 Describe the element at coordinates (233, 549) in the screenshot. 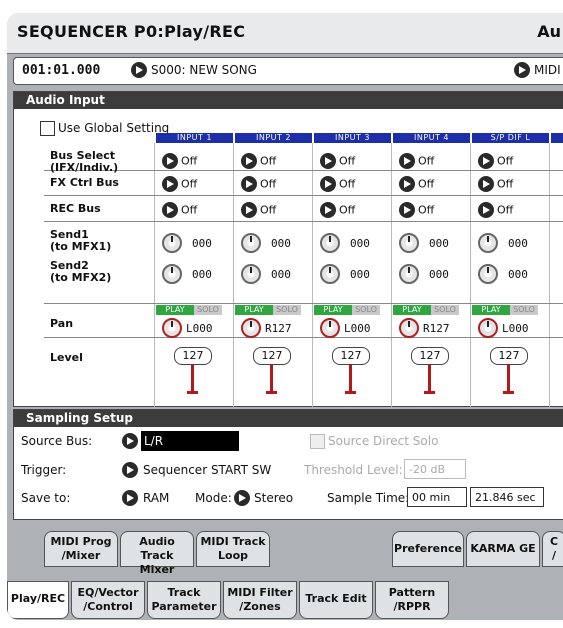

I see `tab-midi-track-loop: MIDI Track Loop` at that location.